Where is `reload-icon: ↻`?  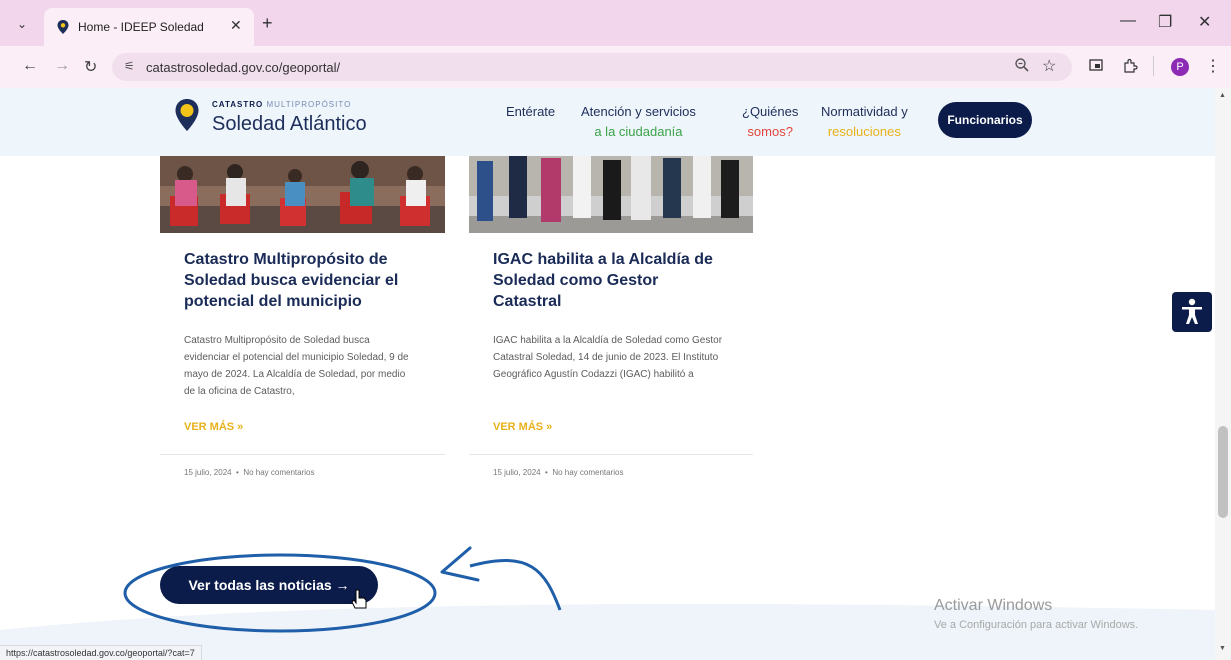
reload-icon: ↻ is located at coordinates (90, 67).